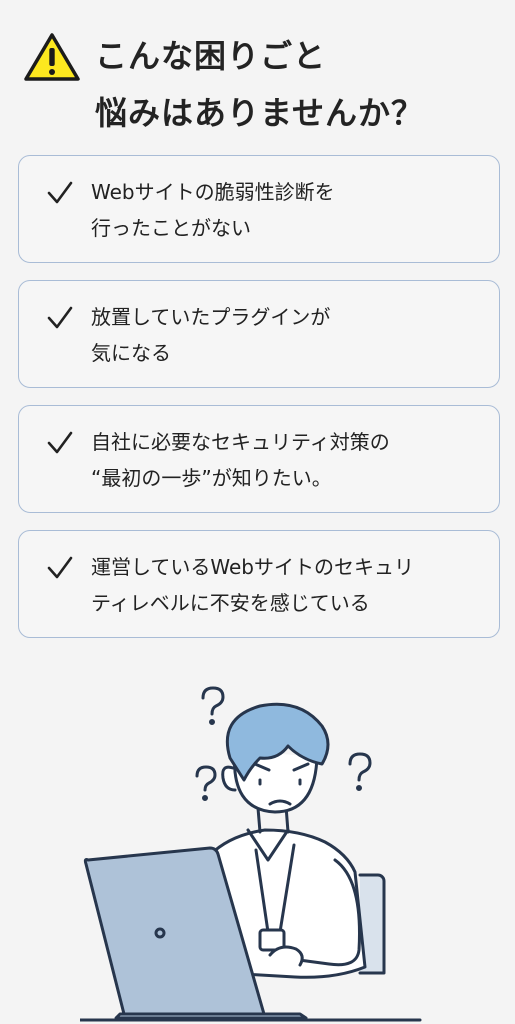 This screenshot has width=515, height=1024. What do you see at coordinates (230, 603) in the screenshot?
I see `list-item-line2: ティレベルに不安を感じている` at bounding box center [230, 603].